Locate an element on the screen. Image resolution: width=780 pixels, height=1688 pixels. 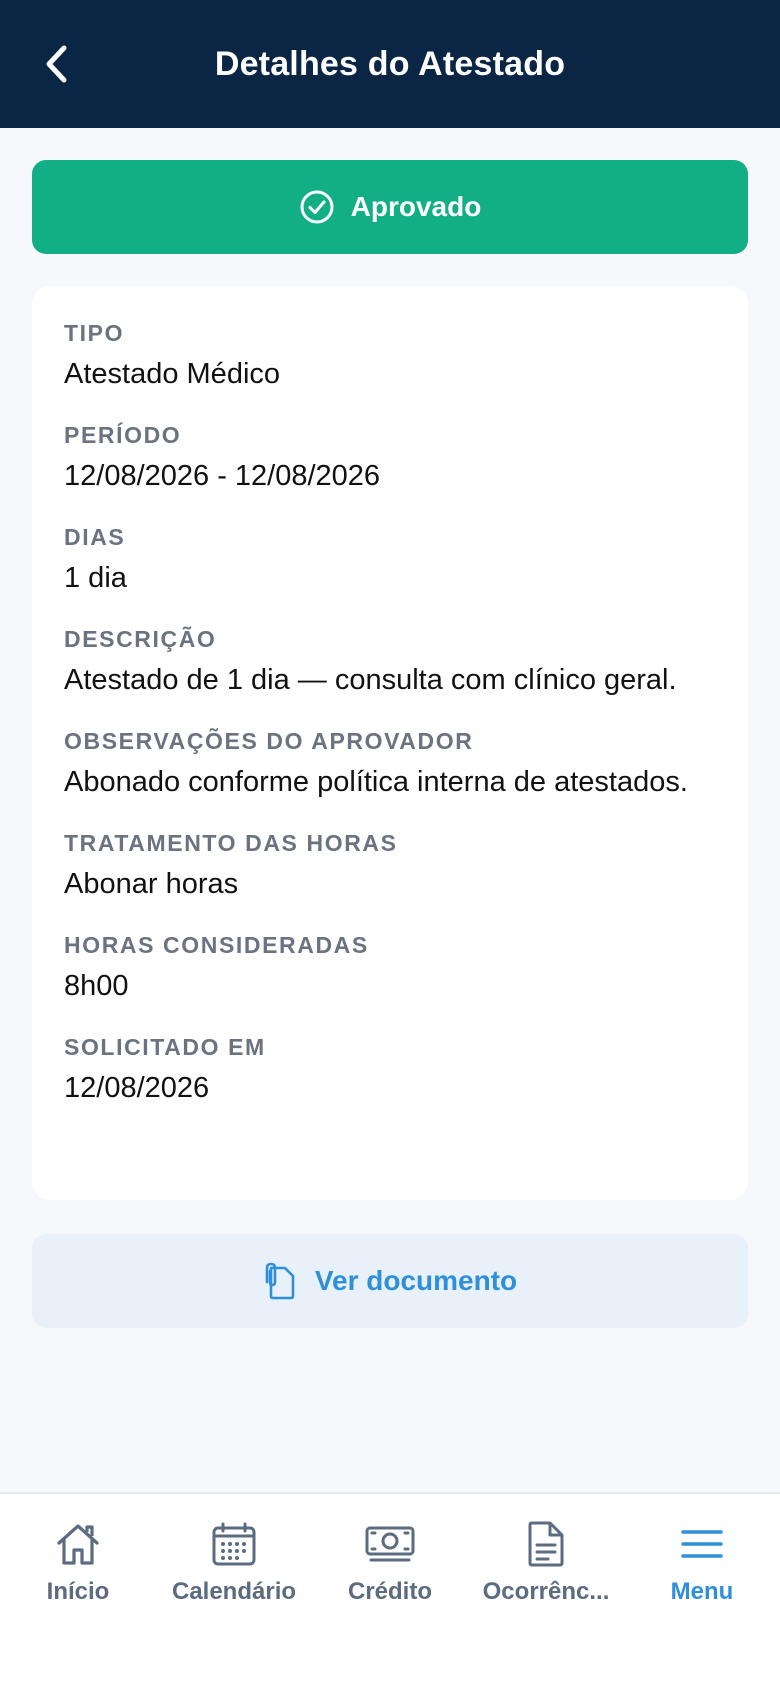
tab-credito: Crédito is located at coordinates (390, 1566).